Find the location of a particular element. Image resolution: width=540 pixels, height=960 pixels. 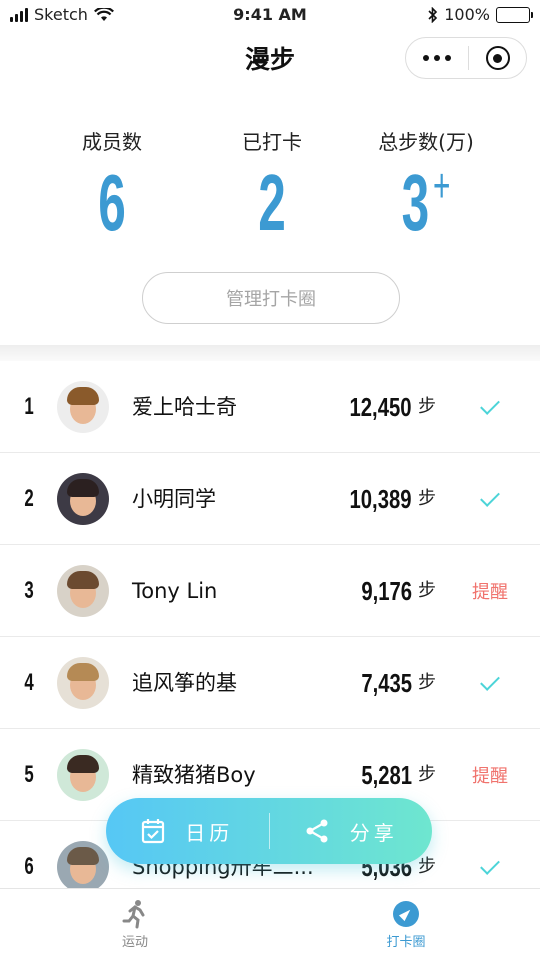

rank-number: 5 is located at coordinates (29, 774).